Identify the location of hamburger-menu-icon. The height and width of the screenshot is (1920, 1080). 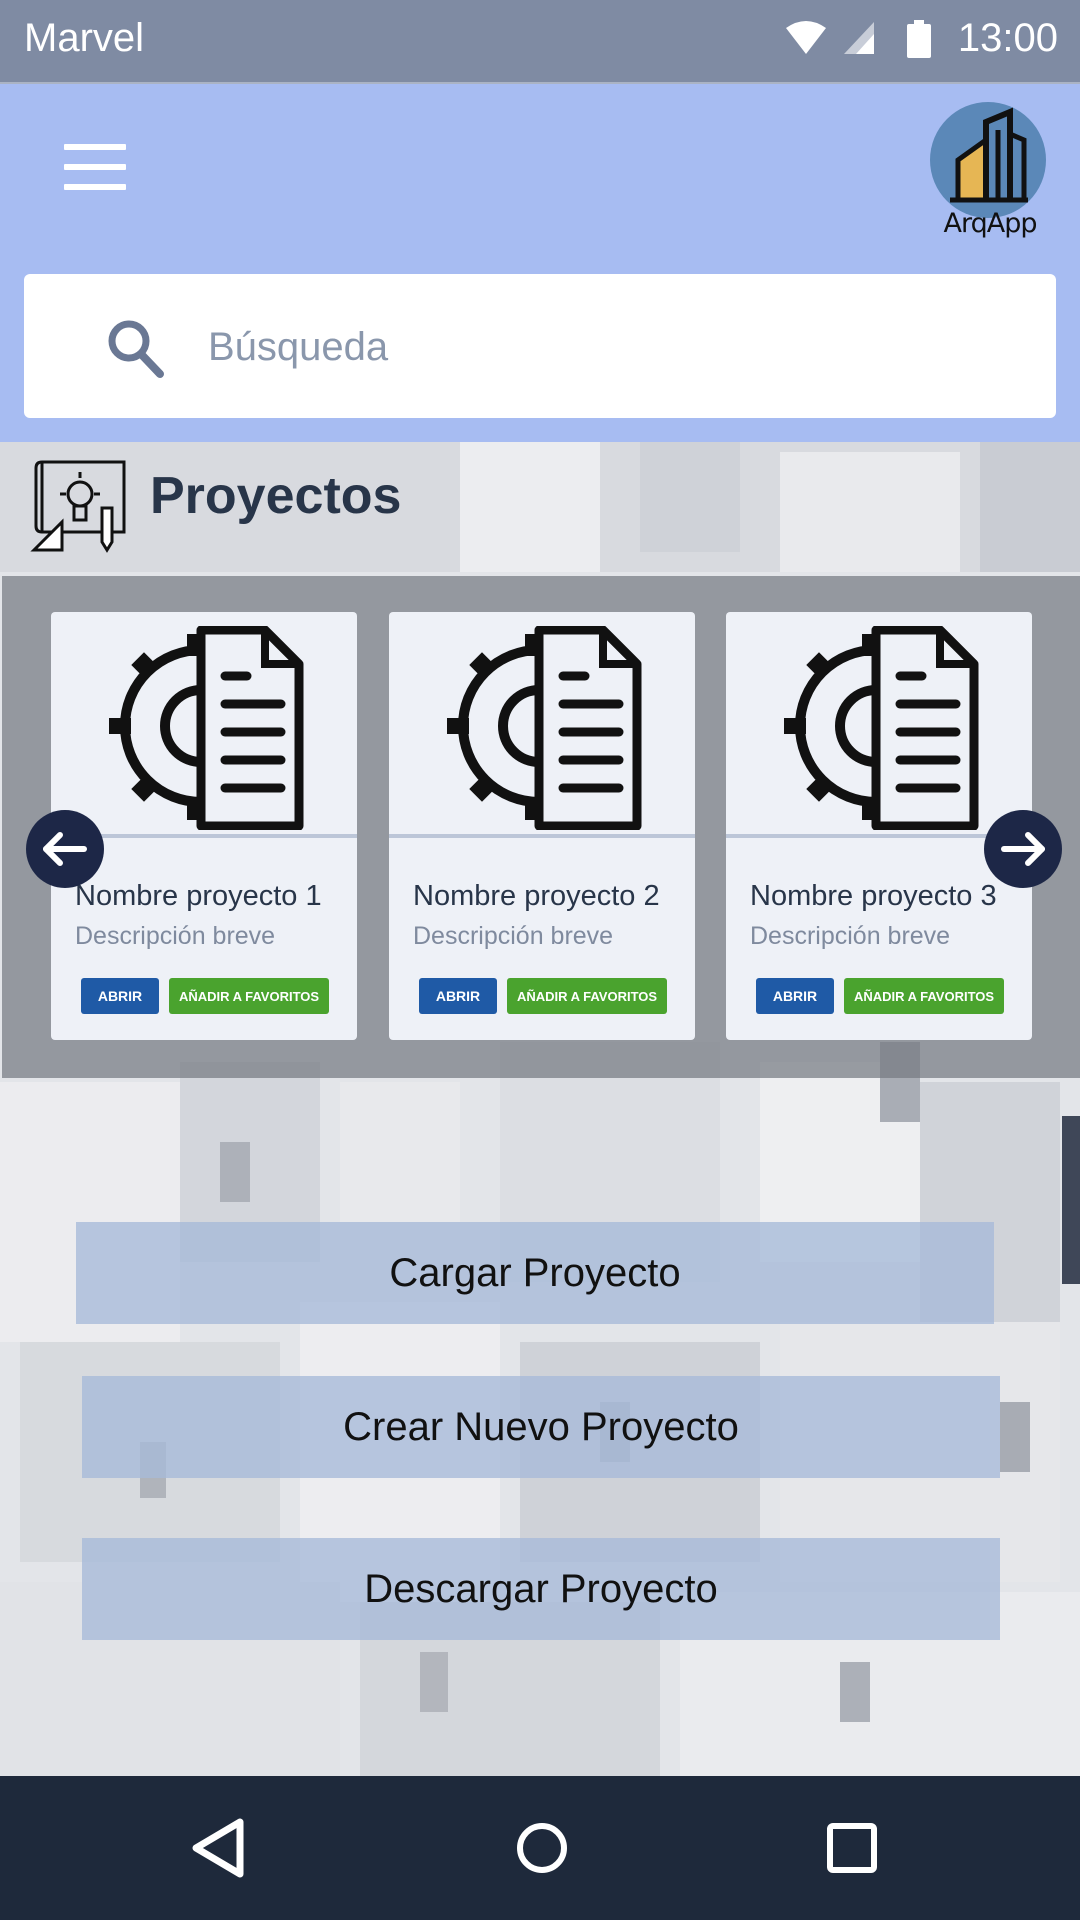
(95, 167).